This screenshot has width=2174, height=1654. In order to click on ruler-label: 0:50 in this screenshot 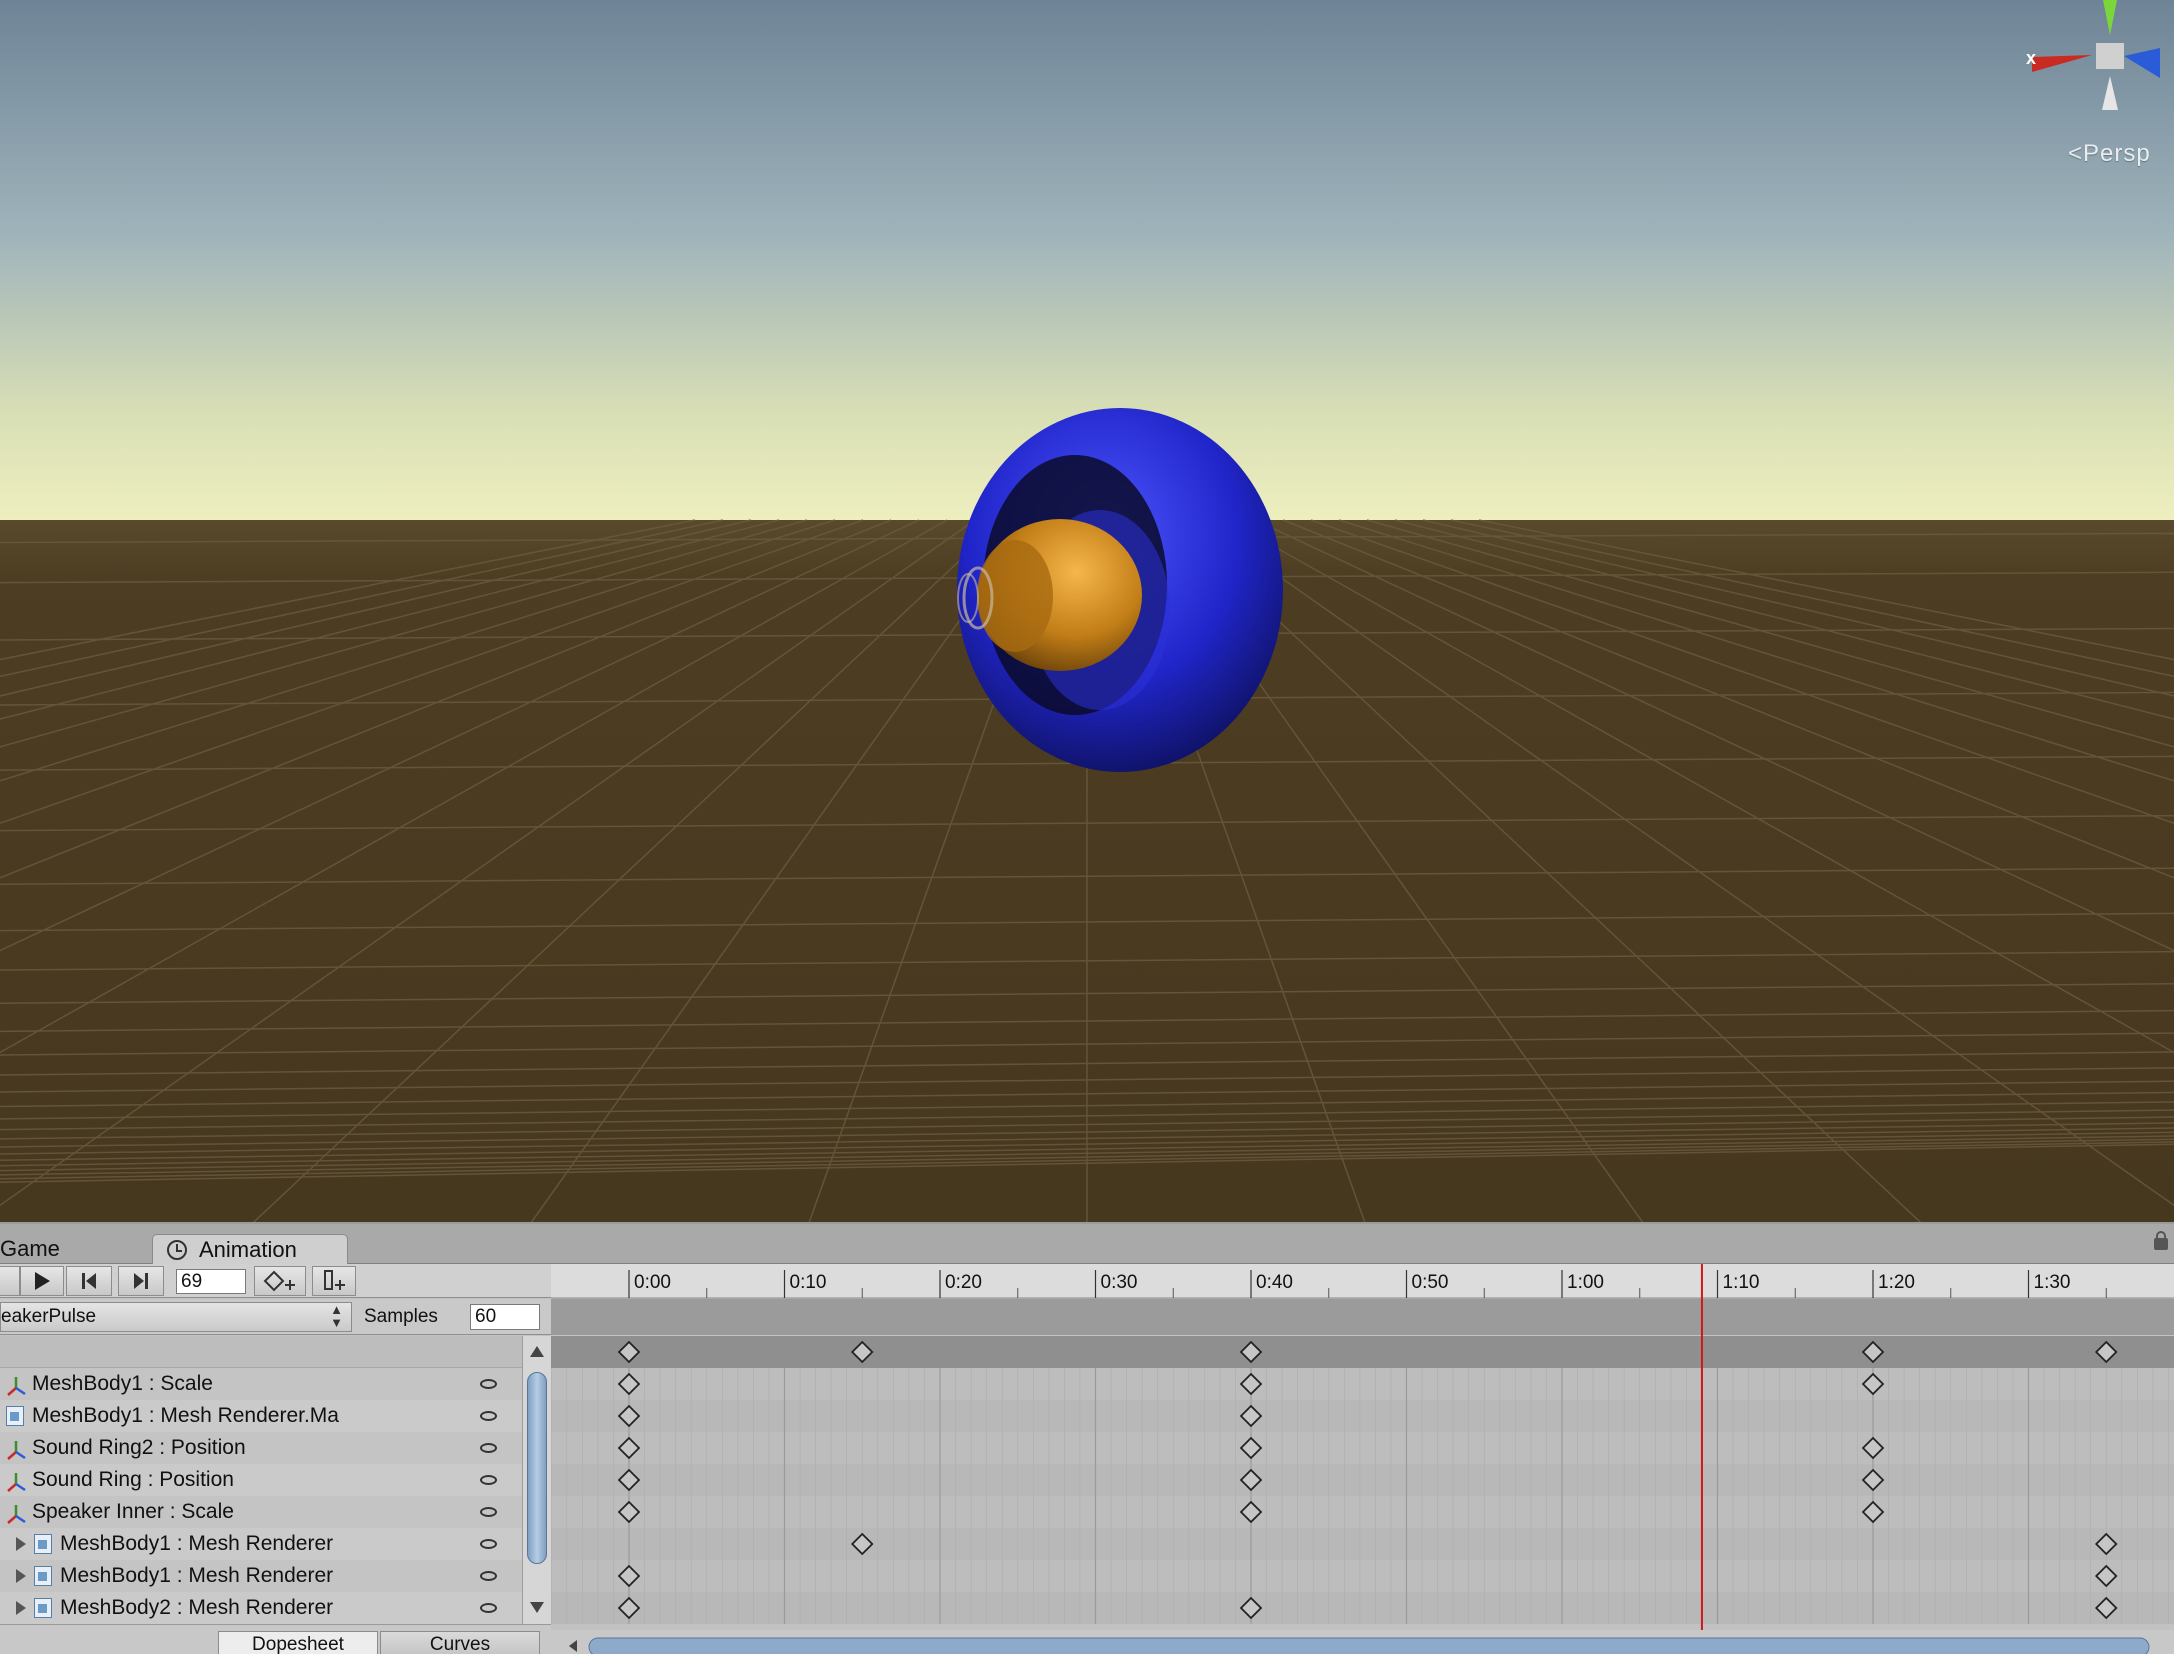, I will do `click(1430, 1282)`.